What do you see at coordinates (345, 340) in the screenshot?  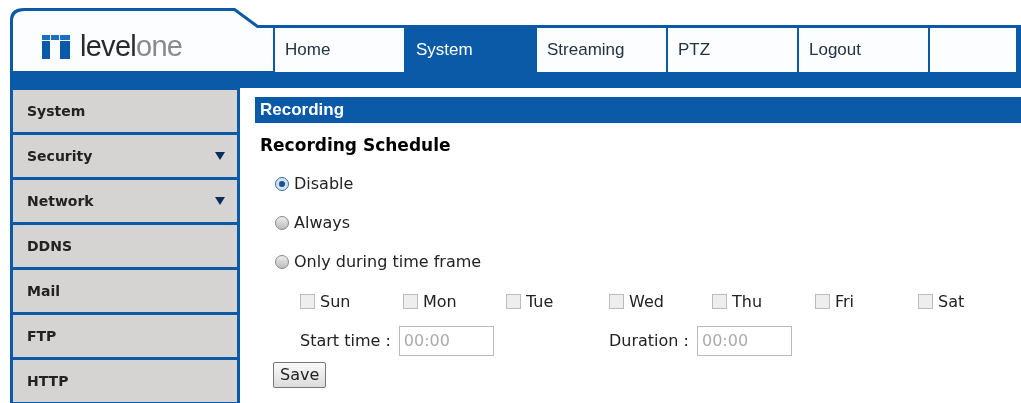 I see `field-label: Start time :` at bounding box center [345, 340].